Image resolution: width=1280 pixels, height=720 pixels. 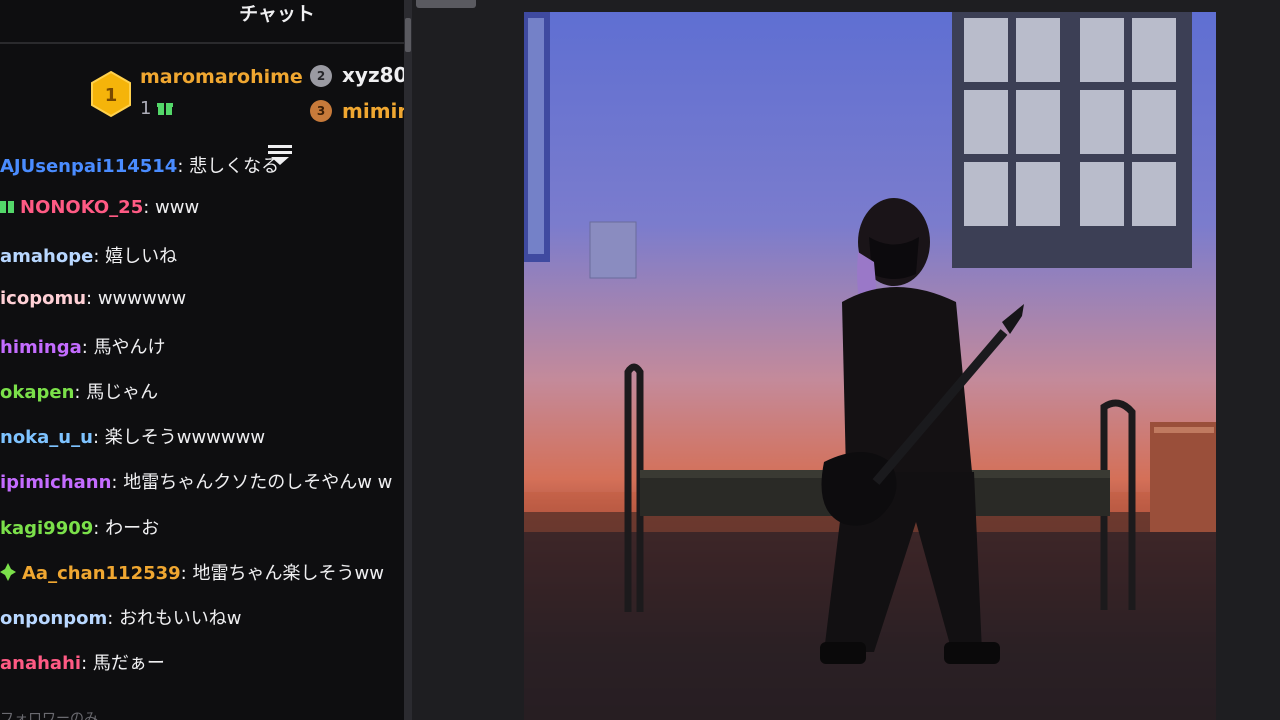 I want to click on chat-username: noka_u_u, so click(x=46, y=437).